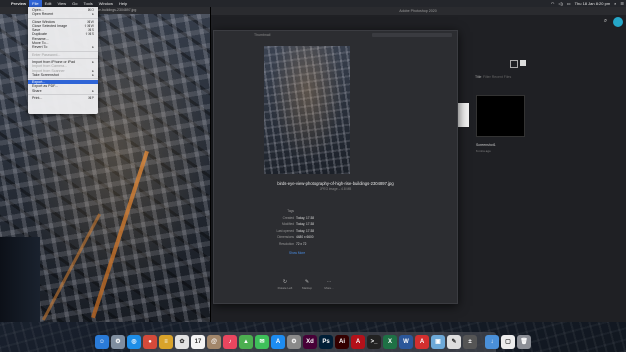  I want to click on info-action-button: ✎ Markup, so click(307, 284).